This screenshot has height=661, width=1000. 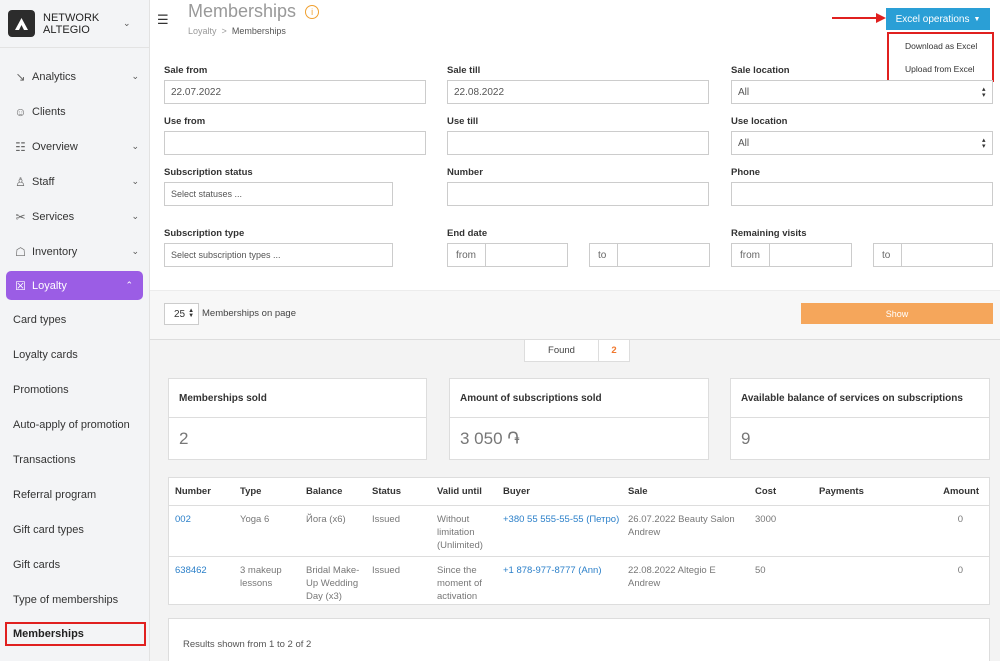 I want to click on red-arrow-icon, so click(x=859, y=18).